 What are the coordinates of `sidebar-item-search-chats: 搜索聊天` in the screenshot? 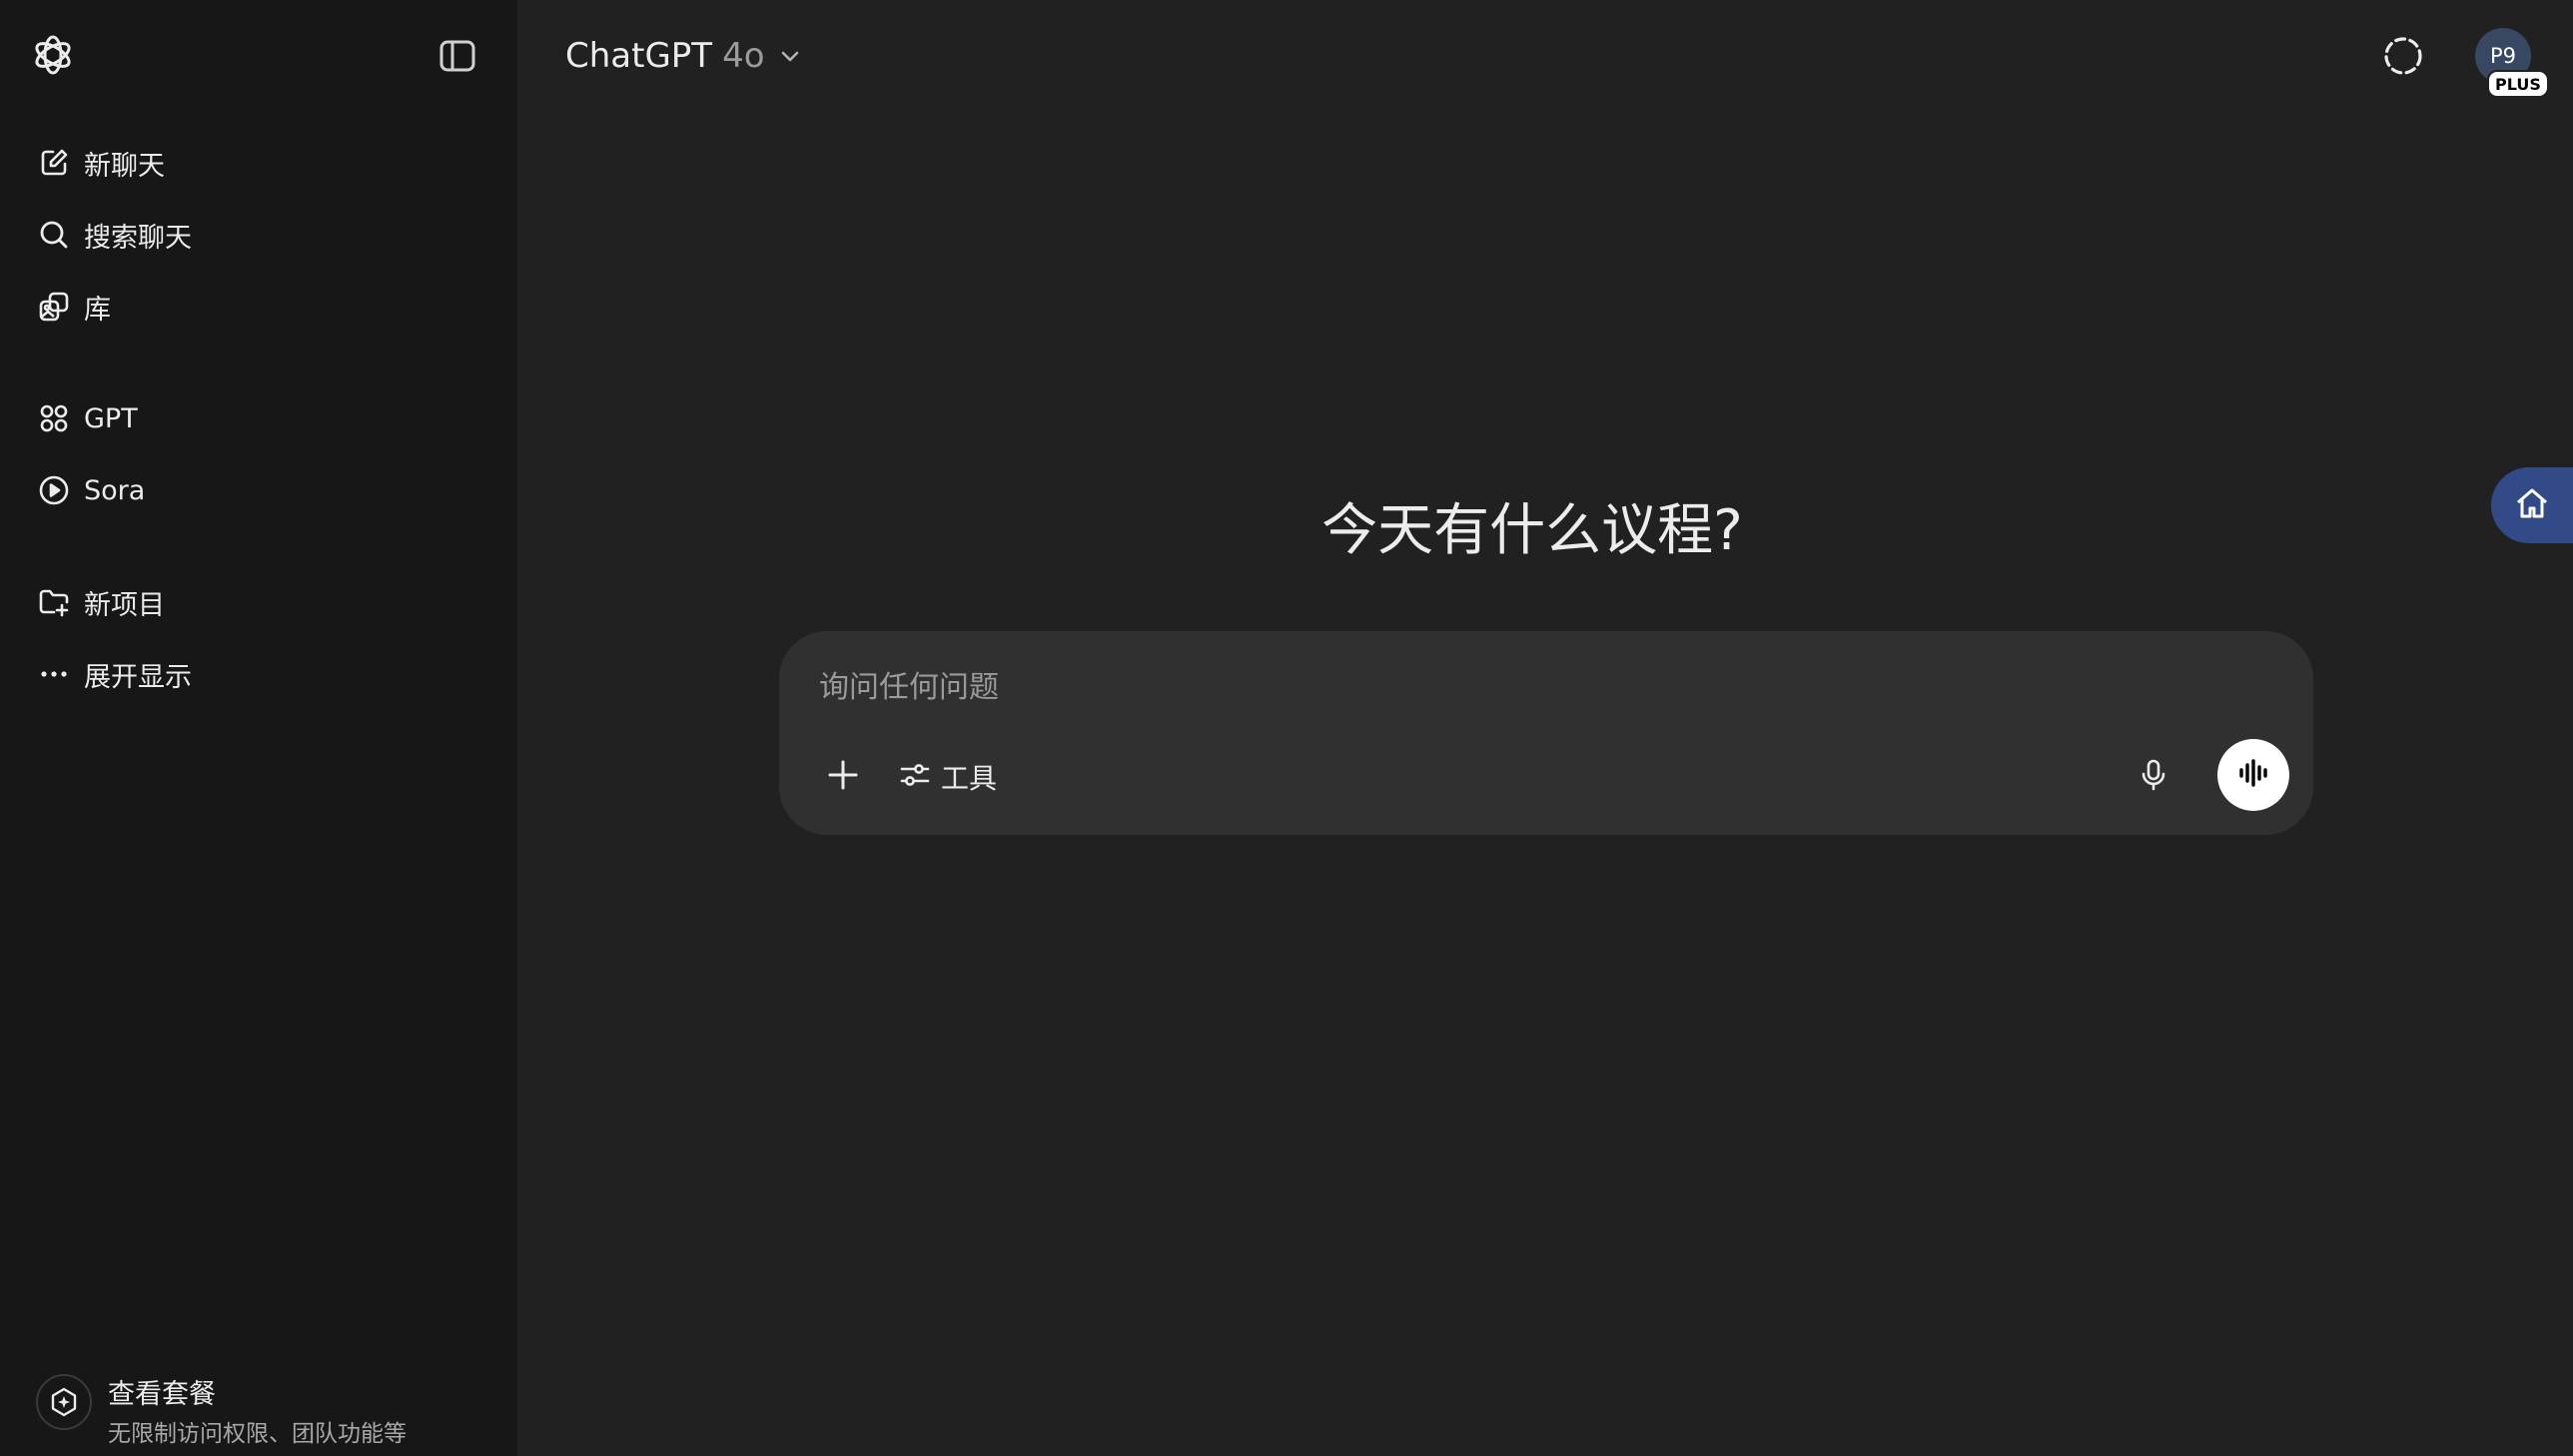 It's located at (257, 235).